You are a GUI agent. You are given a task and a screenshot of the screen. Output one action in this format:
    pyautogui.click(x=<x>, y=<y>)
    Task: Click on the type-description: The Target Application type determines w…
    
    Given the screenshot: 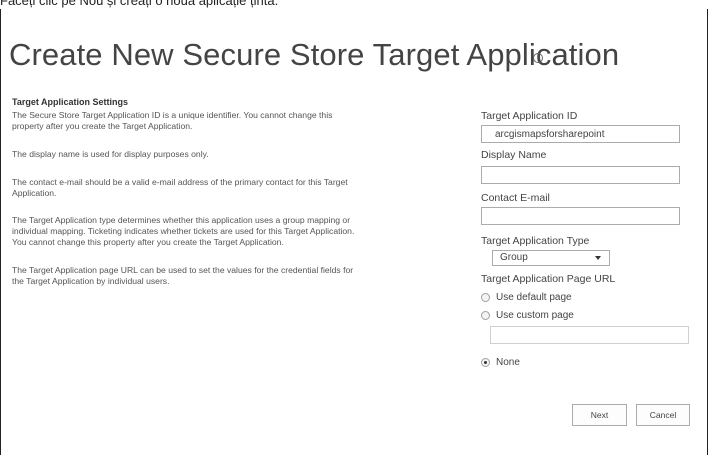 What is the action you would take?
    pyautogui.click(x=208, y=231)
    